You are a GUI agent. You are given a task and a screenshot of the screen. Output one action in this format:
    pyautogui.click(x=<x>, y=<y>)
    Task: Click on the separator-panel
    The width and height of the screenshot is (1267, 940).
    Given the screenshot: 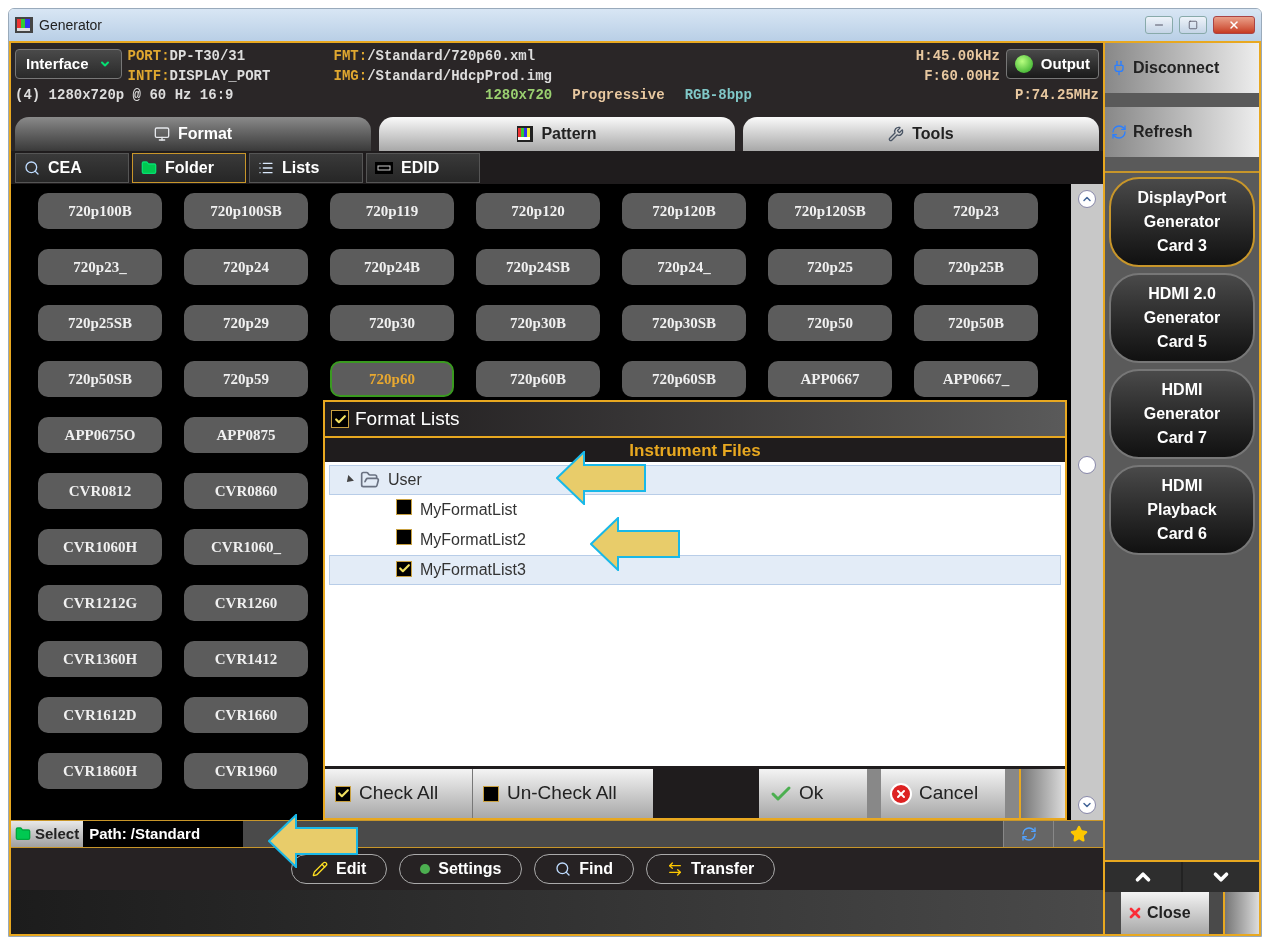 What is the action you would take?
    pyautogui.click(x=1012, y=793)
    